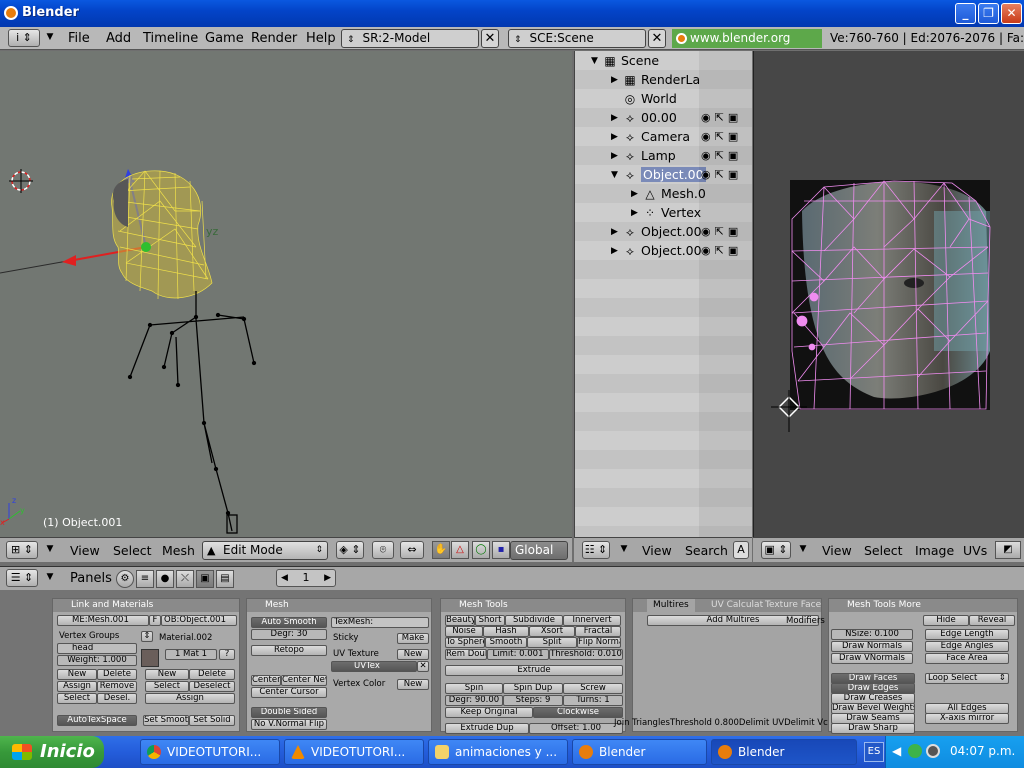 Image resolution: width=1024 pixels, height=768 pixels. Describe the element at coordinates (614, 175) in the screenshot. I see `collapse-triangle-icon: ▼` at that location.